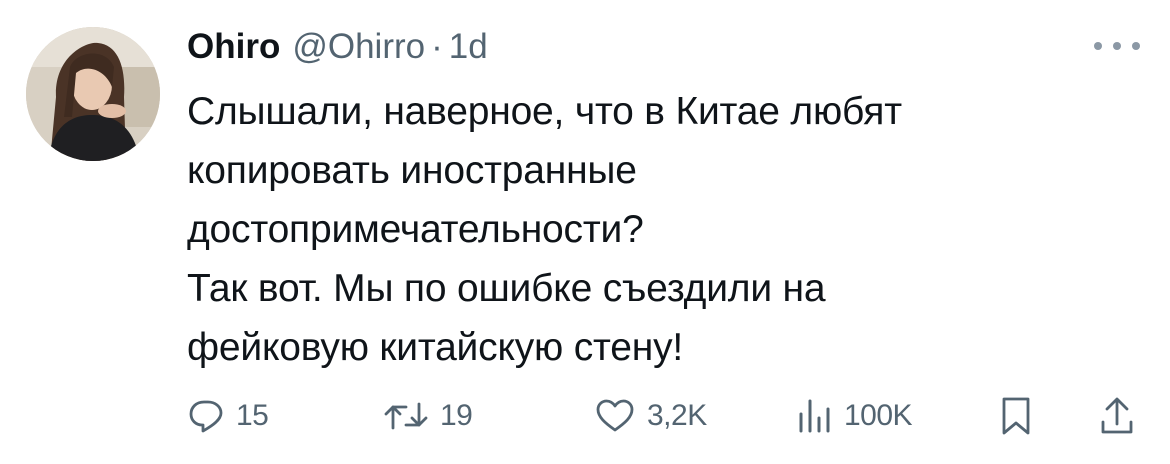  I want to click on reply-button: 15, so click(228, 416).